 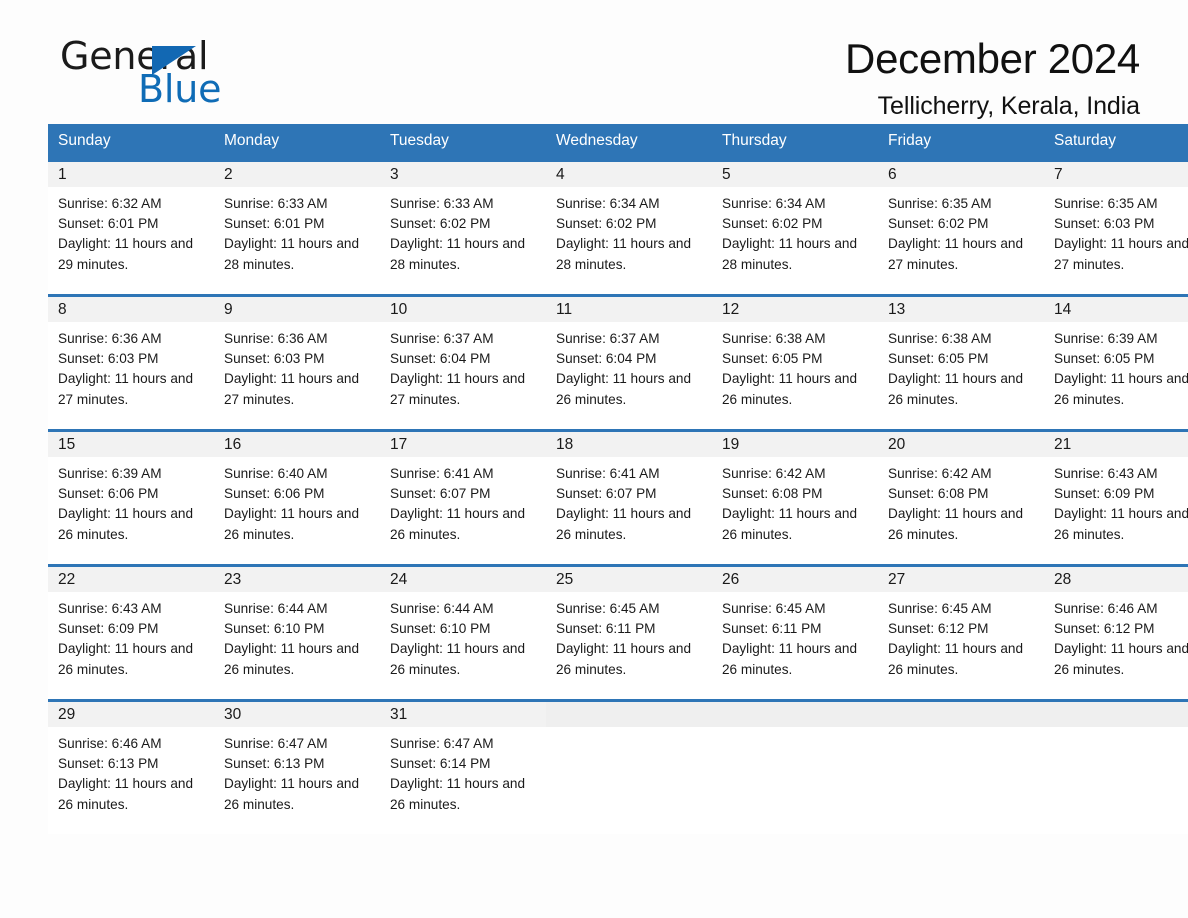 I want to click on day-number: 14, so click(x=1063, y=309).